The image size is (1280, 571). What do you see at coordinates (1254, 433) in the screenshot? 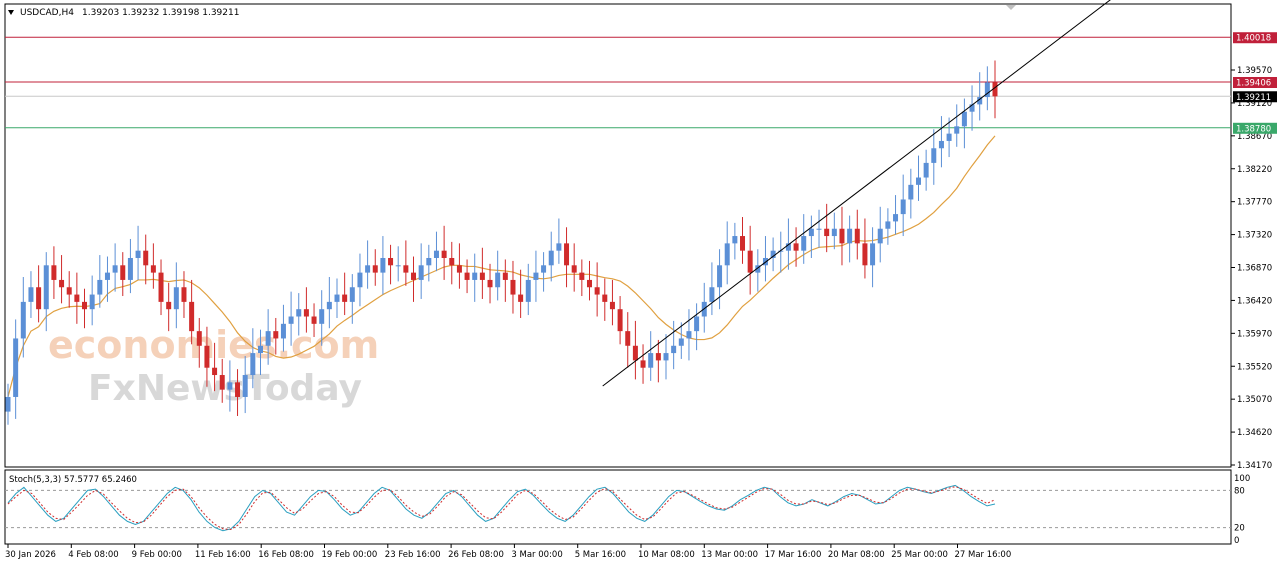
I see `price-tick-label: 1.34620` at bounding box center [1254, 433].